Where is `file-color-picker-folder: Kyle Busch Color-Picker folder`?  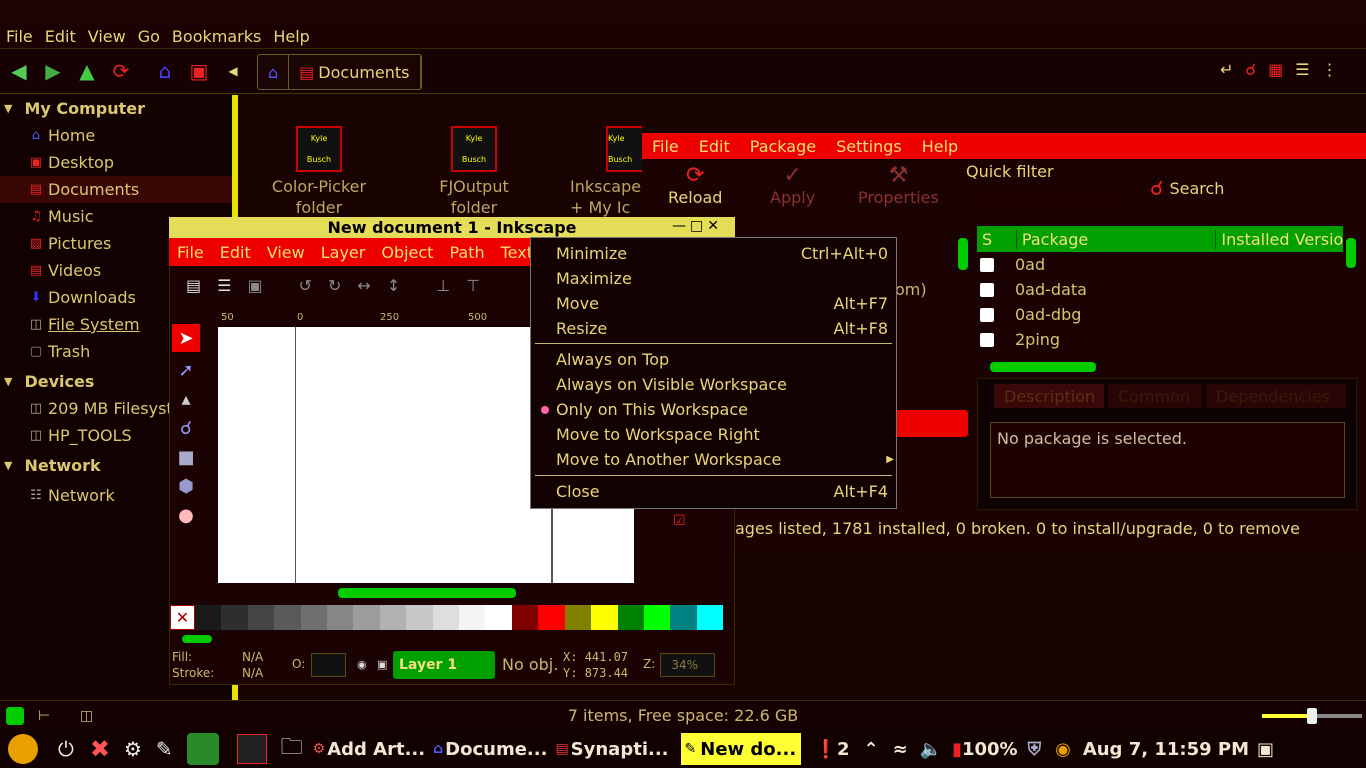 file-color-picker-folder: Kyle Busch Color-Picker folder is located at coordinates (319, 172).